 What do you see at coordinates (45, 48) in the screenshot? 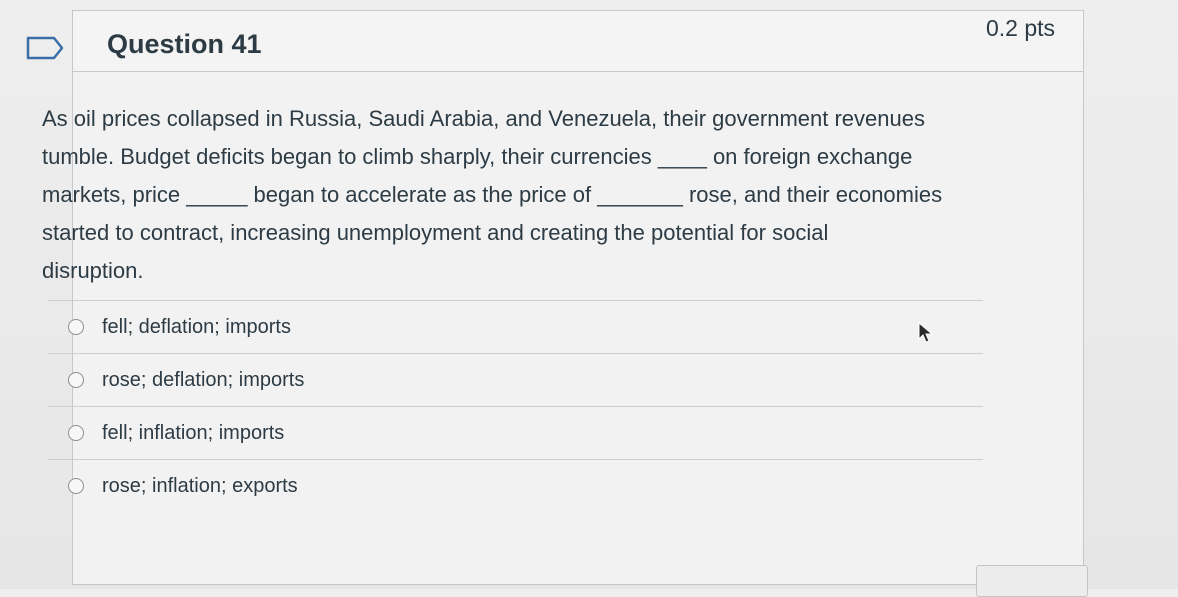
I see `flag-question-icon` at bounding box center [45, 48].